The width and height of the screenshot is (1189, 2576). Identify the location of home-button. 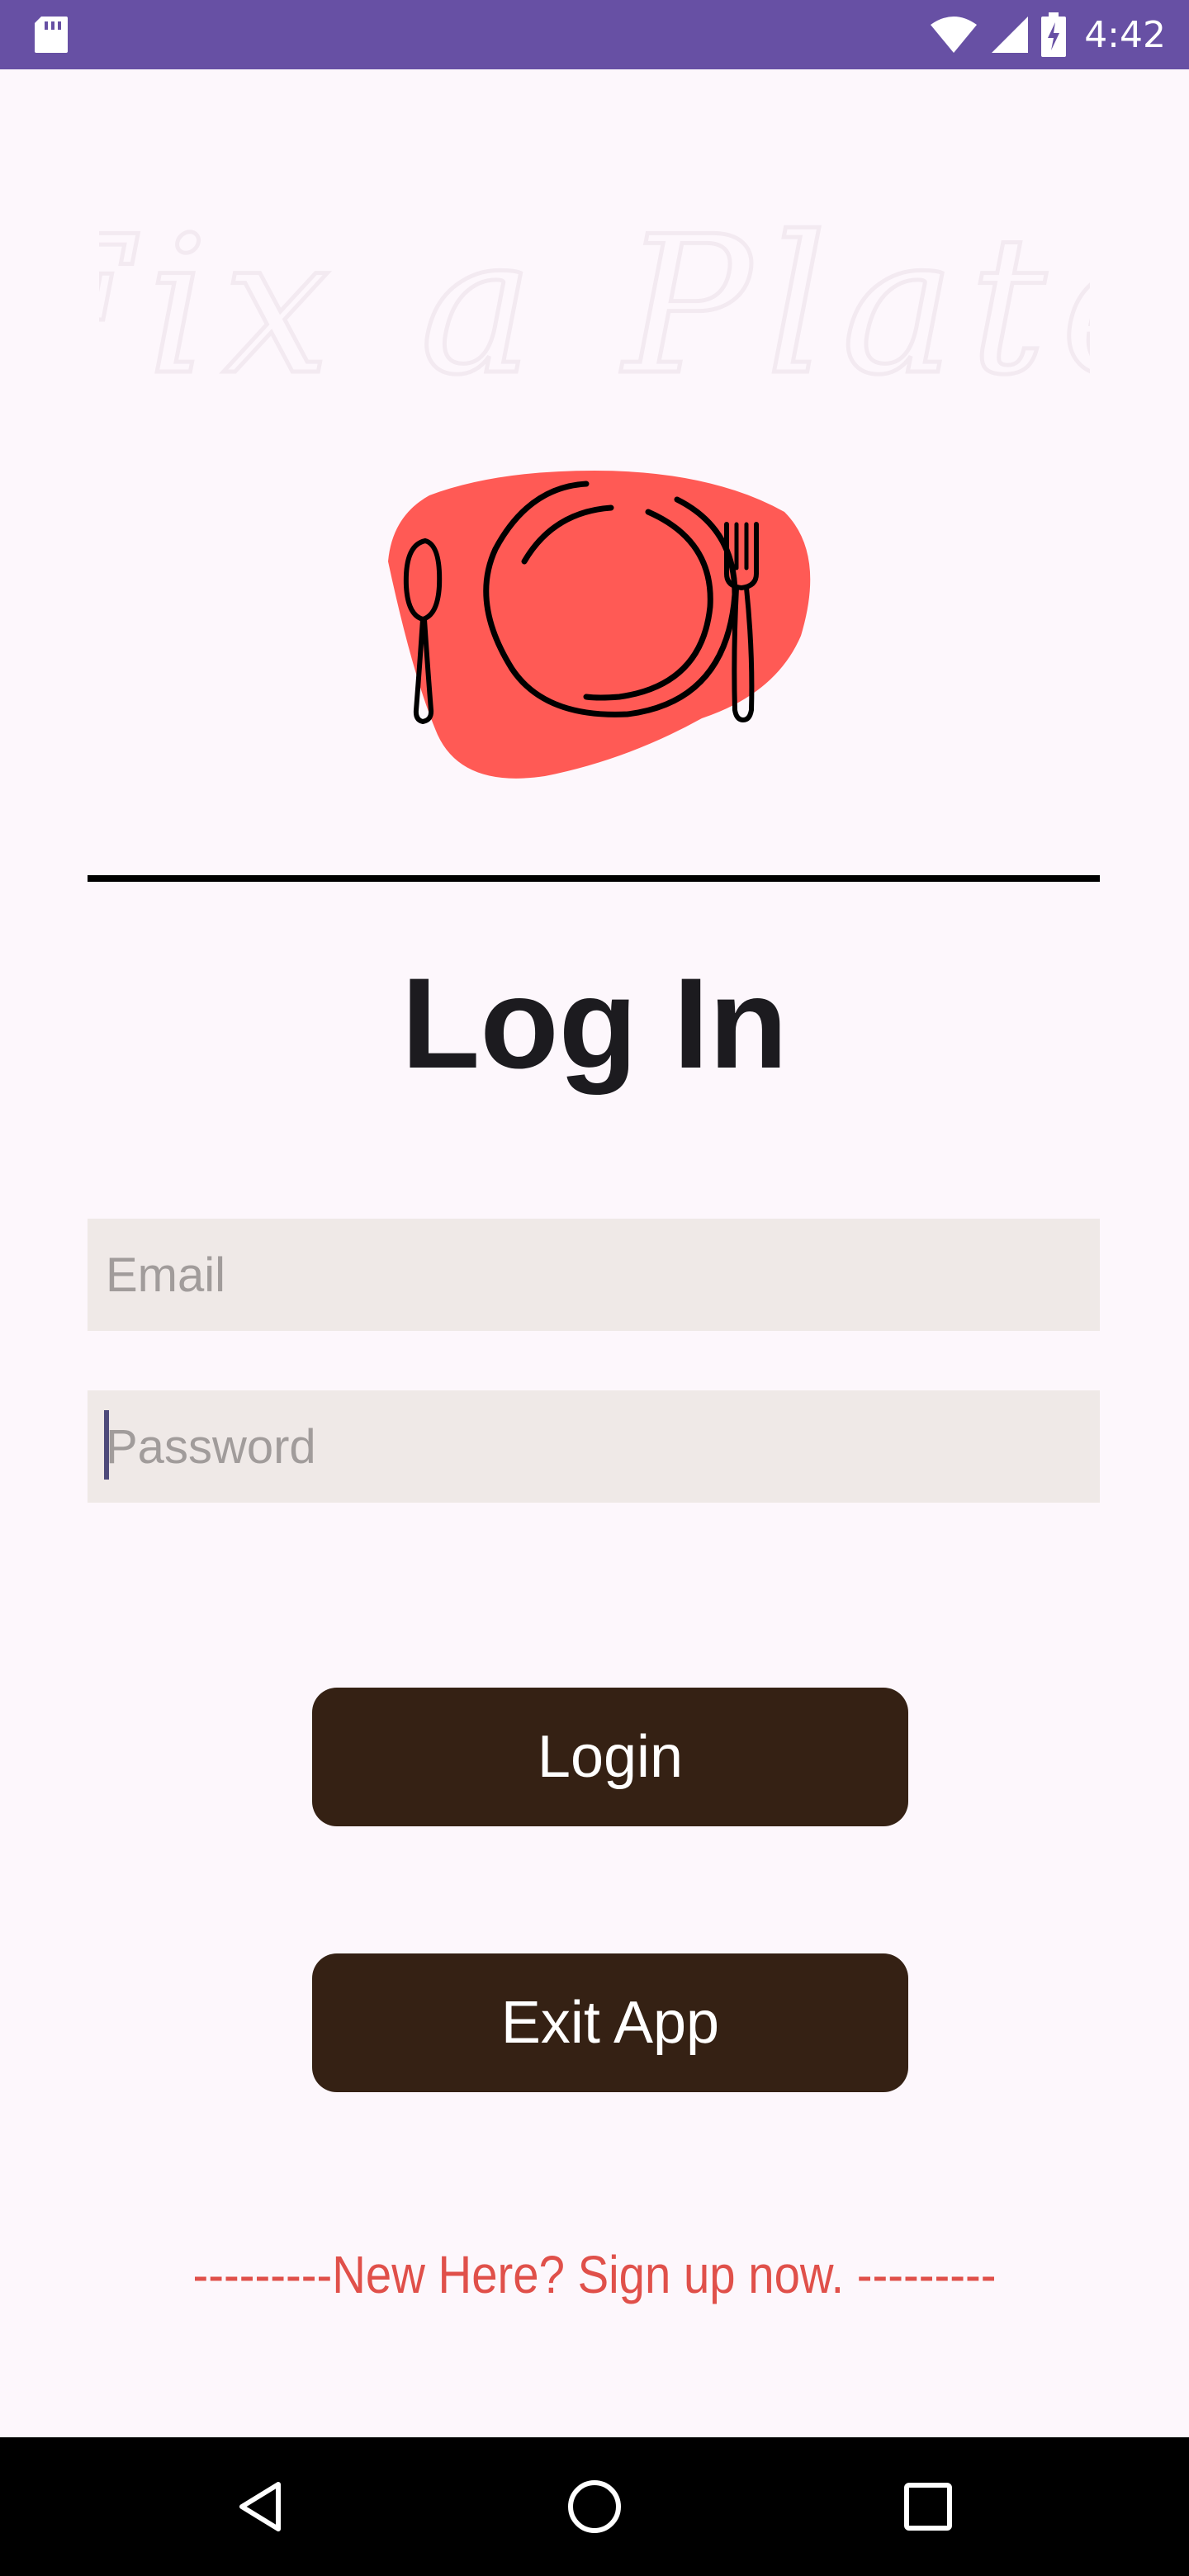
(594, 2506).